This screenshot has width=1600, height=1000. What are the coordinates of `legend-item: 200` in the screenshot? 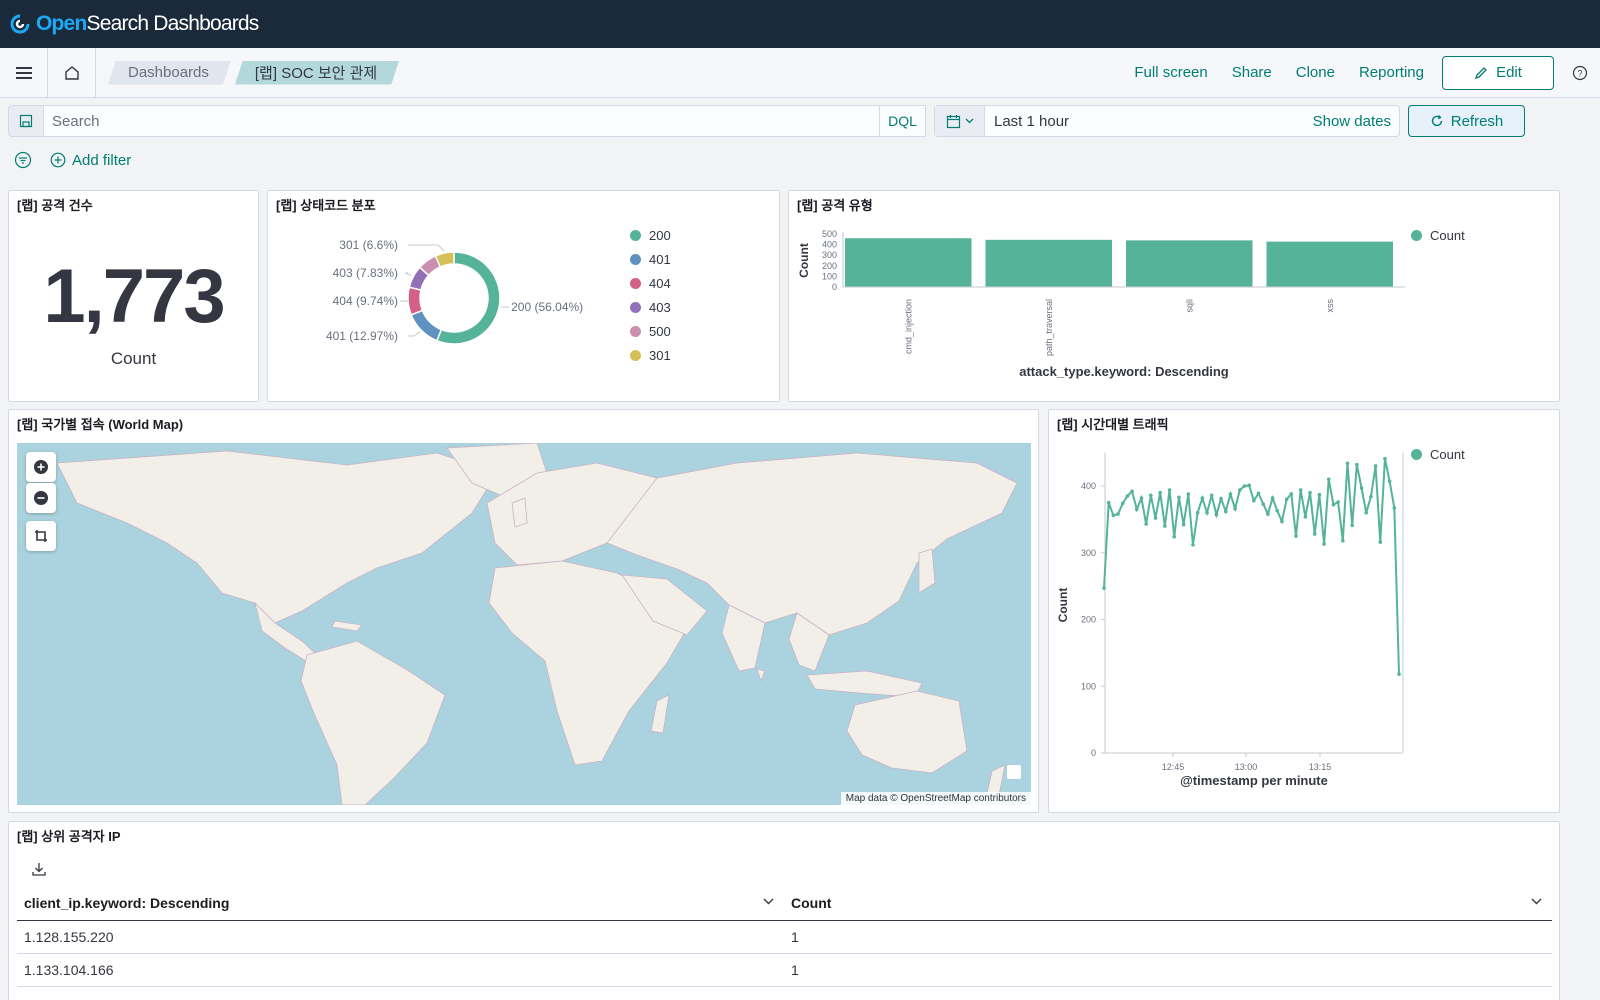 It's located at (650, 235).